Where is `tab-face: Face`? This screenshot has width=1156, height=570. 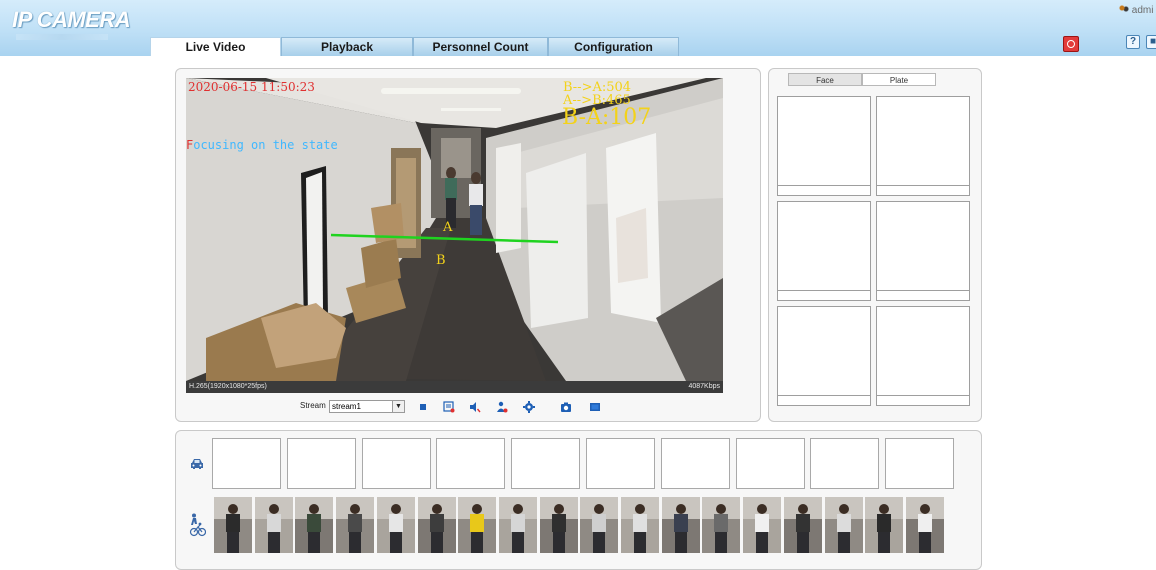
tab-face: Face is located at coordinates (825, 79).